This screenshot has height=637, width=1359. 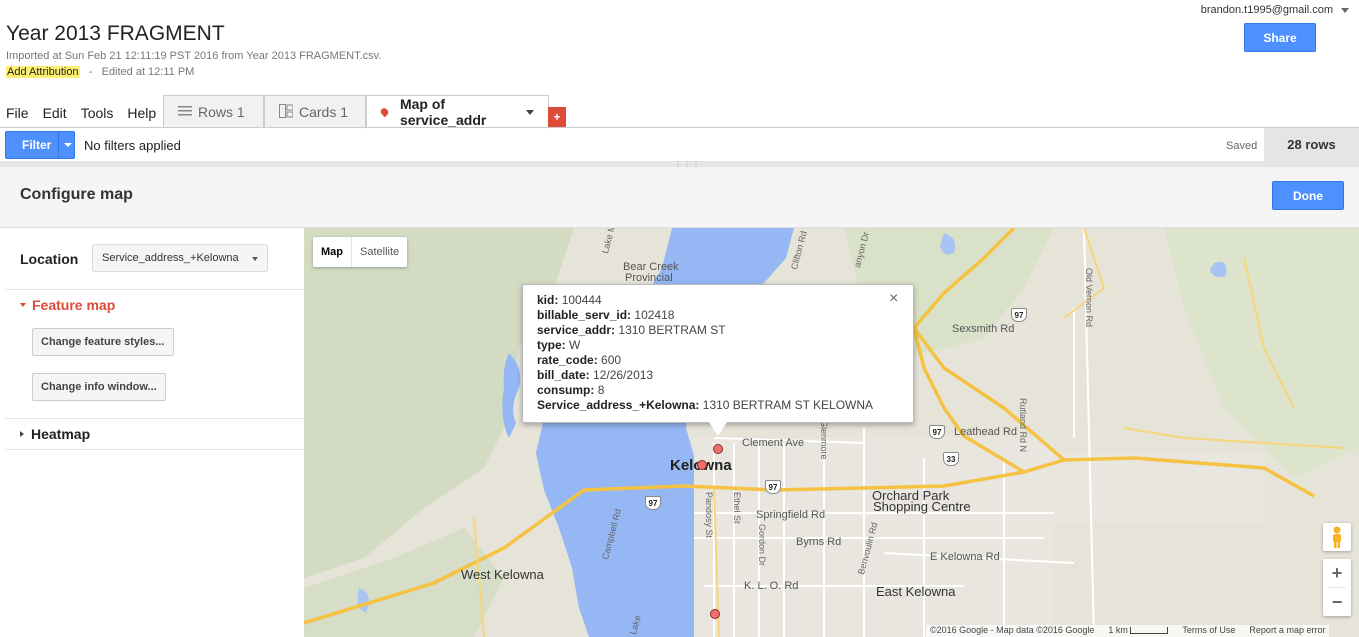 What do you see at coordinates (965, 557) in the screenshot?
I see `map-label-e-kelowna-rd: E Kelowna Rd` at bounding box center [965, 557].